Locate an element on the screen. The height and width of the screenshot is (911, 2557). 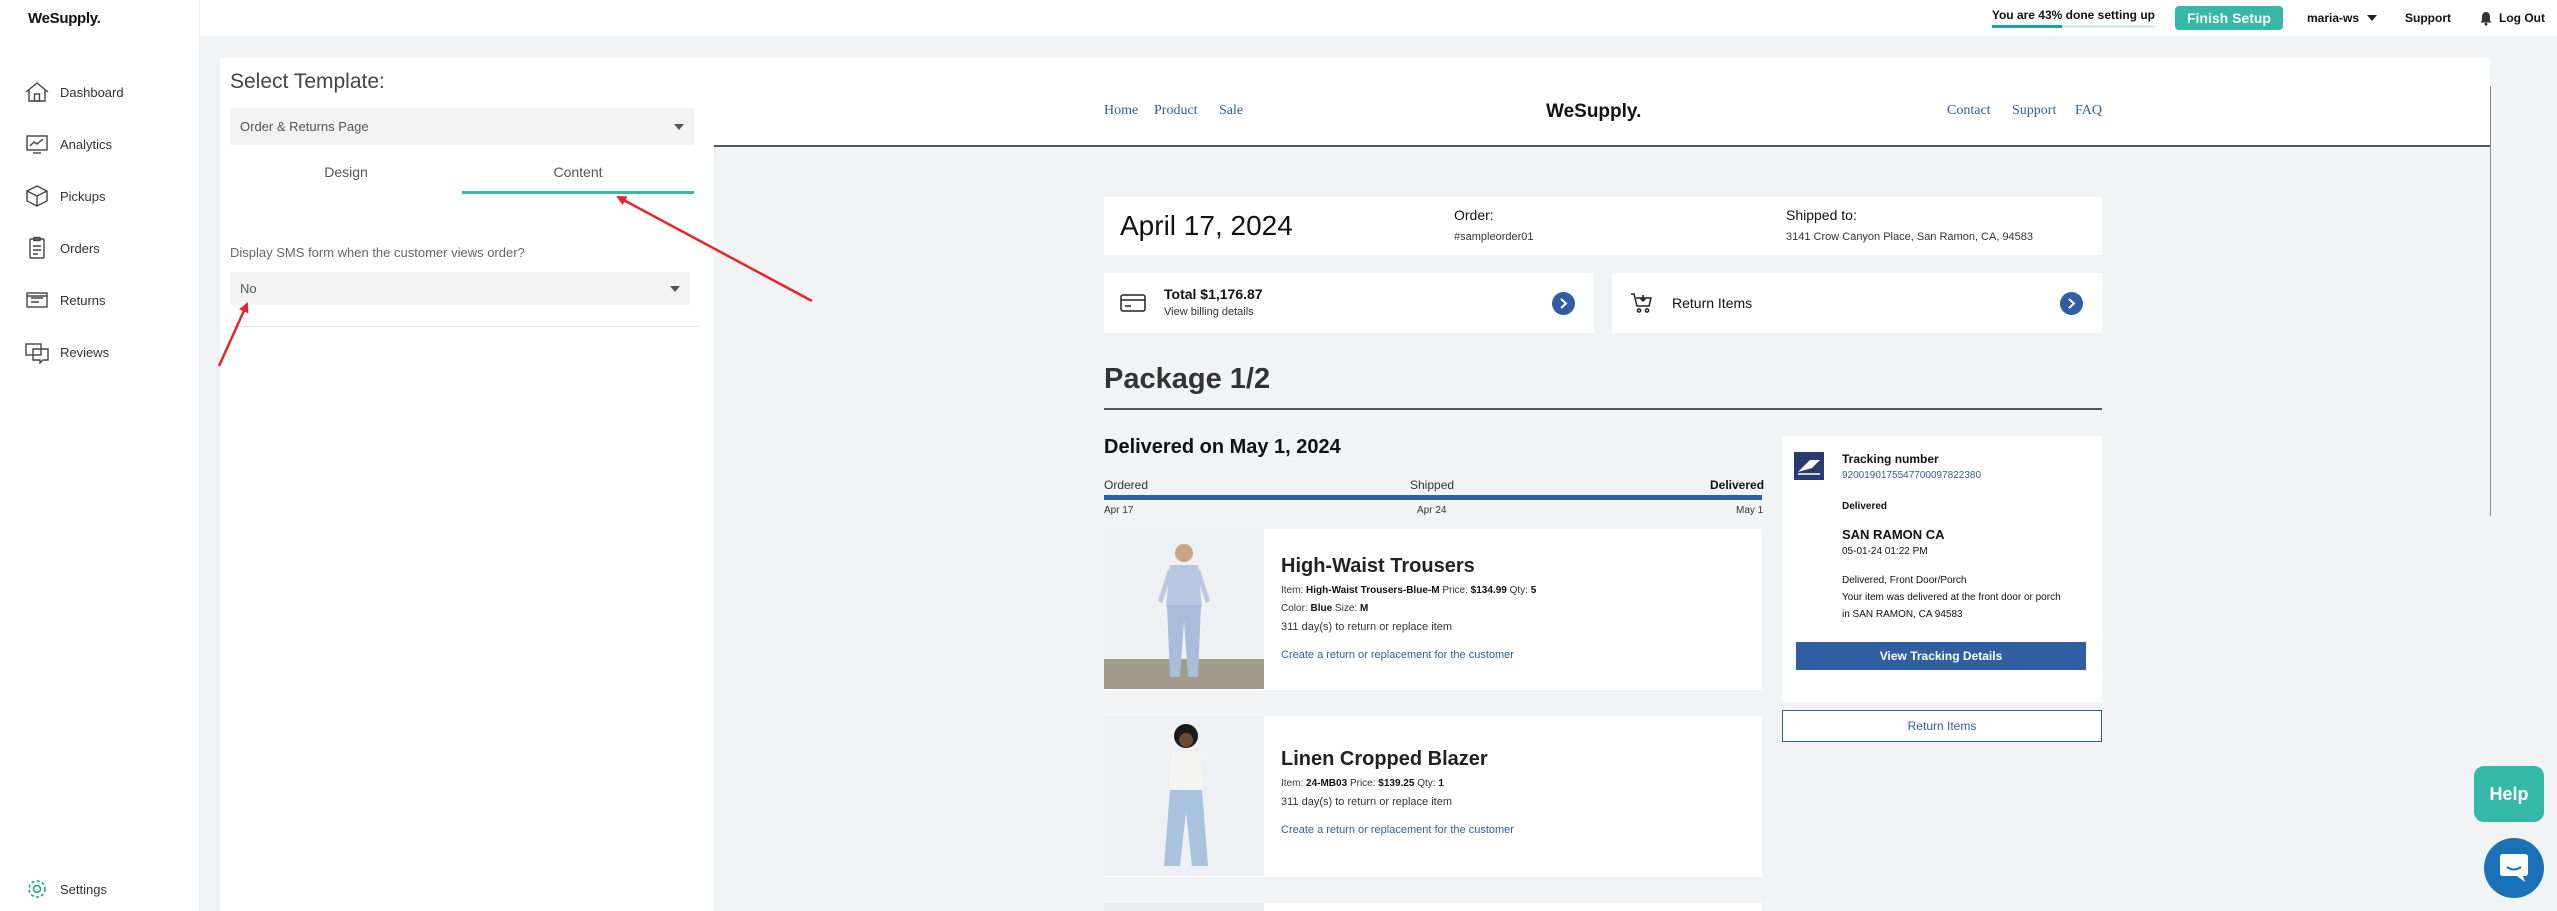
timeline-date-shipped: Apr 24 is located at coordinates (1432, 510).